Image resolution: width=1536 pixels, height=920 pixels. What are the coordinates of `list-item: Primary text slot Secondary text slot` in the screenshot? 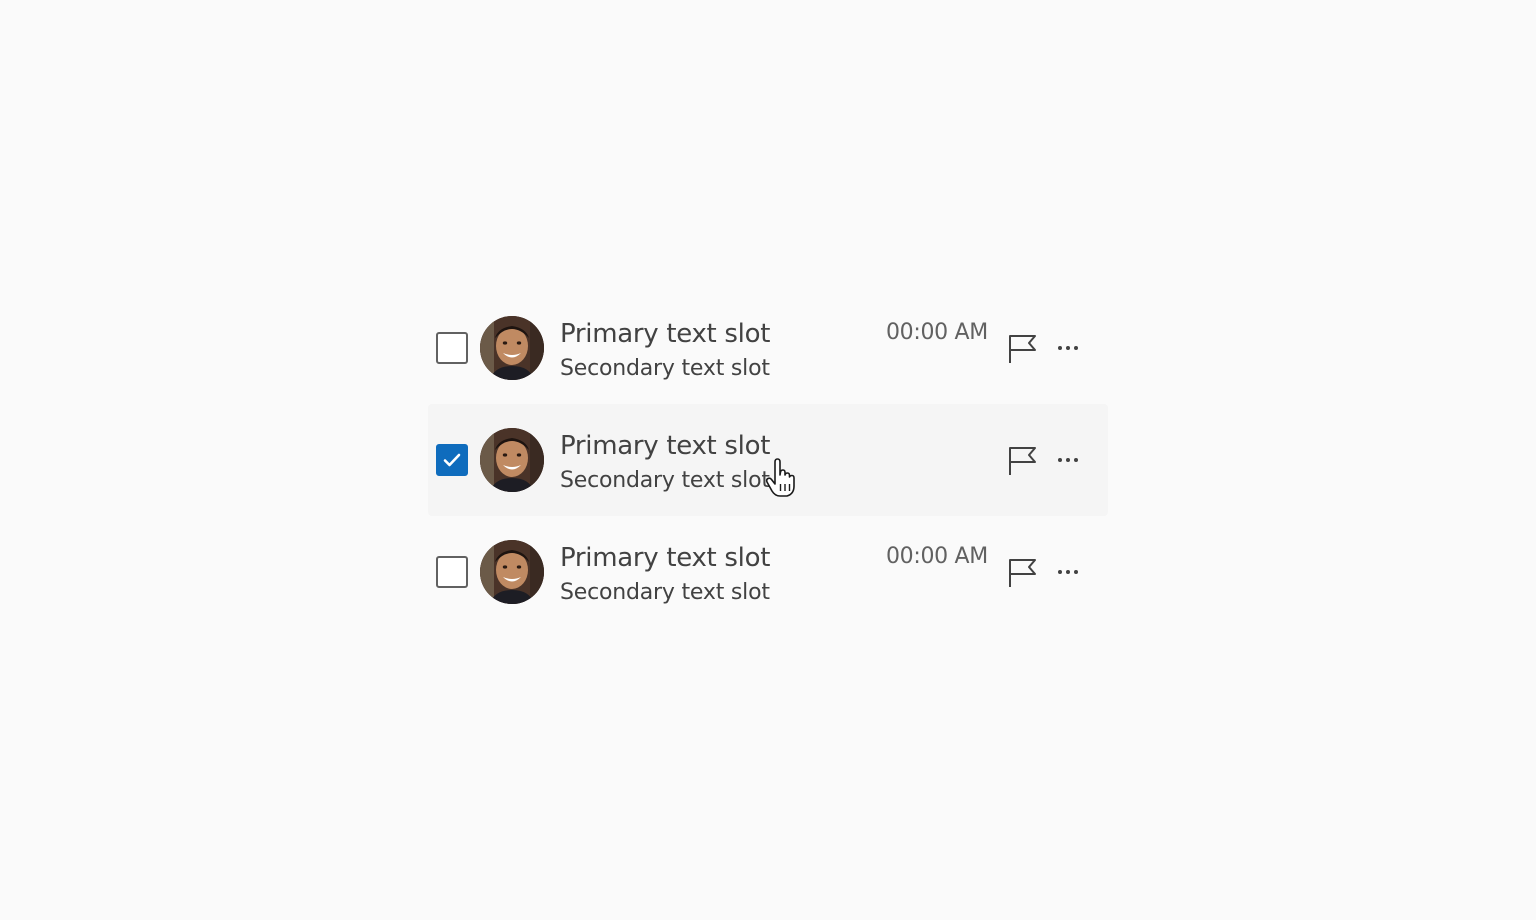 It's located at (768, 460).